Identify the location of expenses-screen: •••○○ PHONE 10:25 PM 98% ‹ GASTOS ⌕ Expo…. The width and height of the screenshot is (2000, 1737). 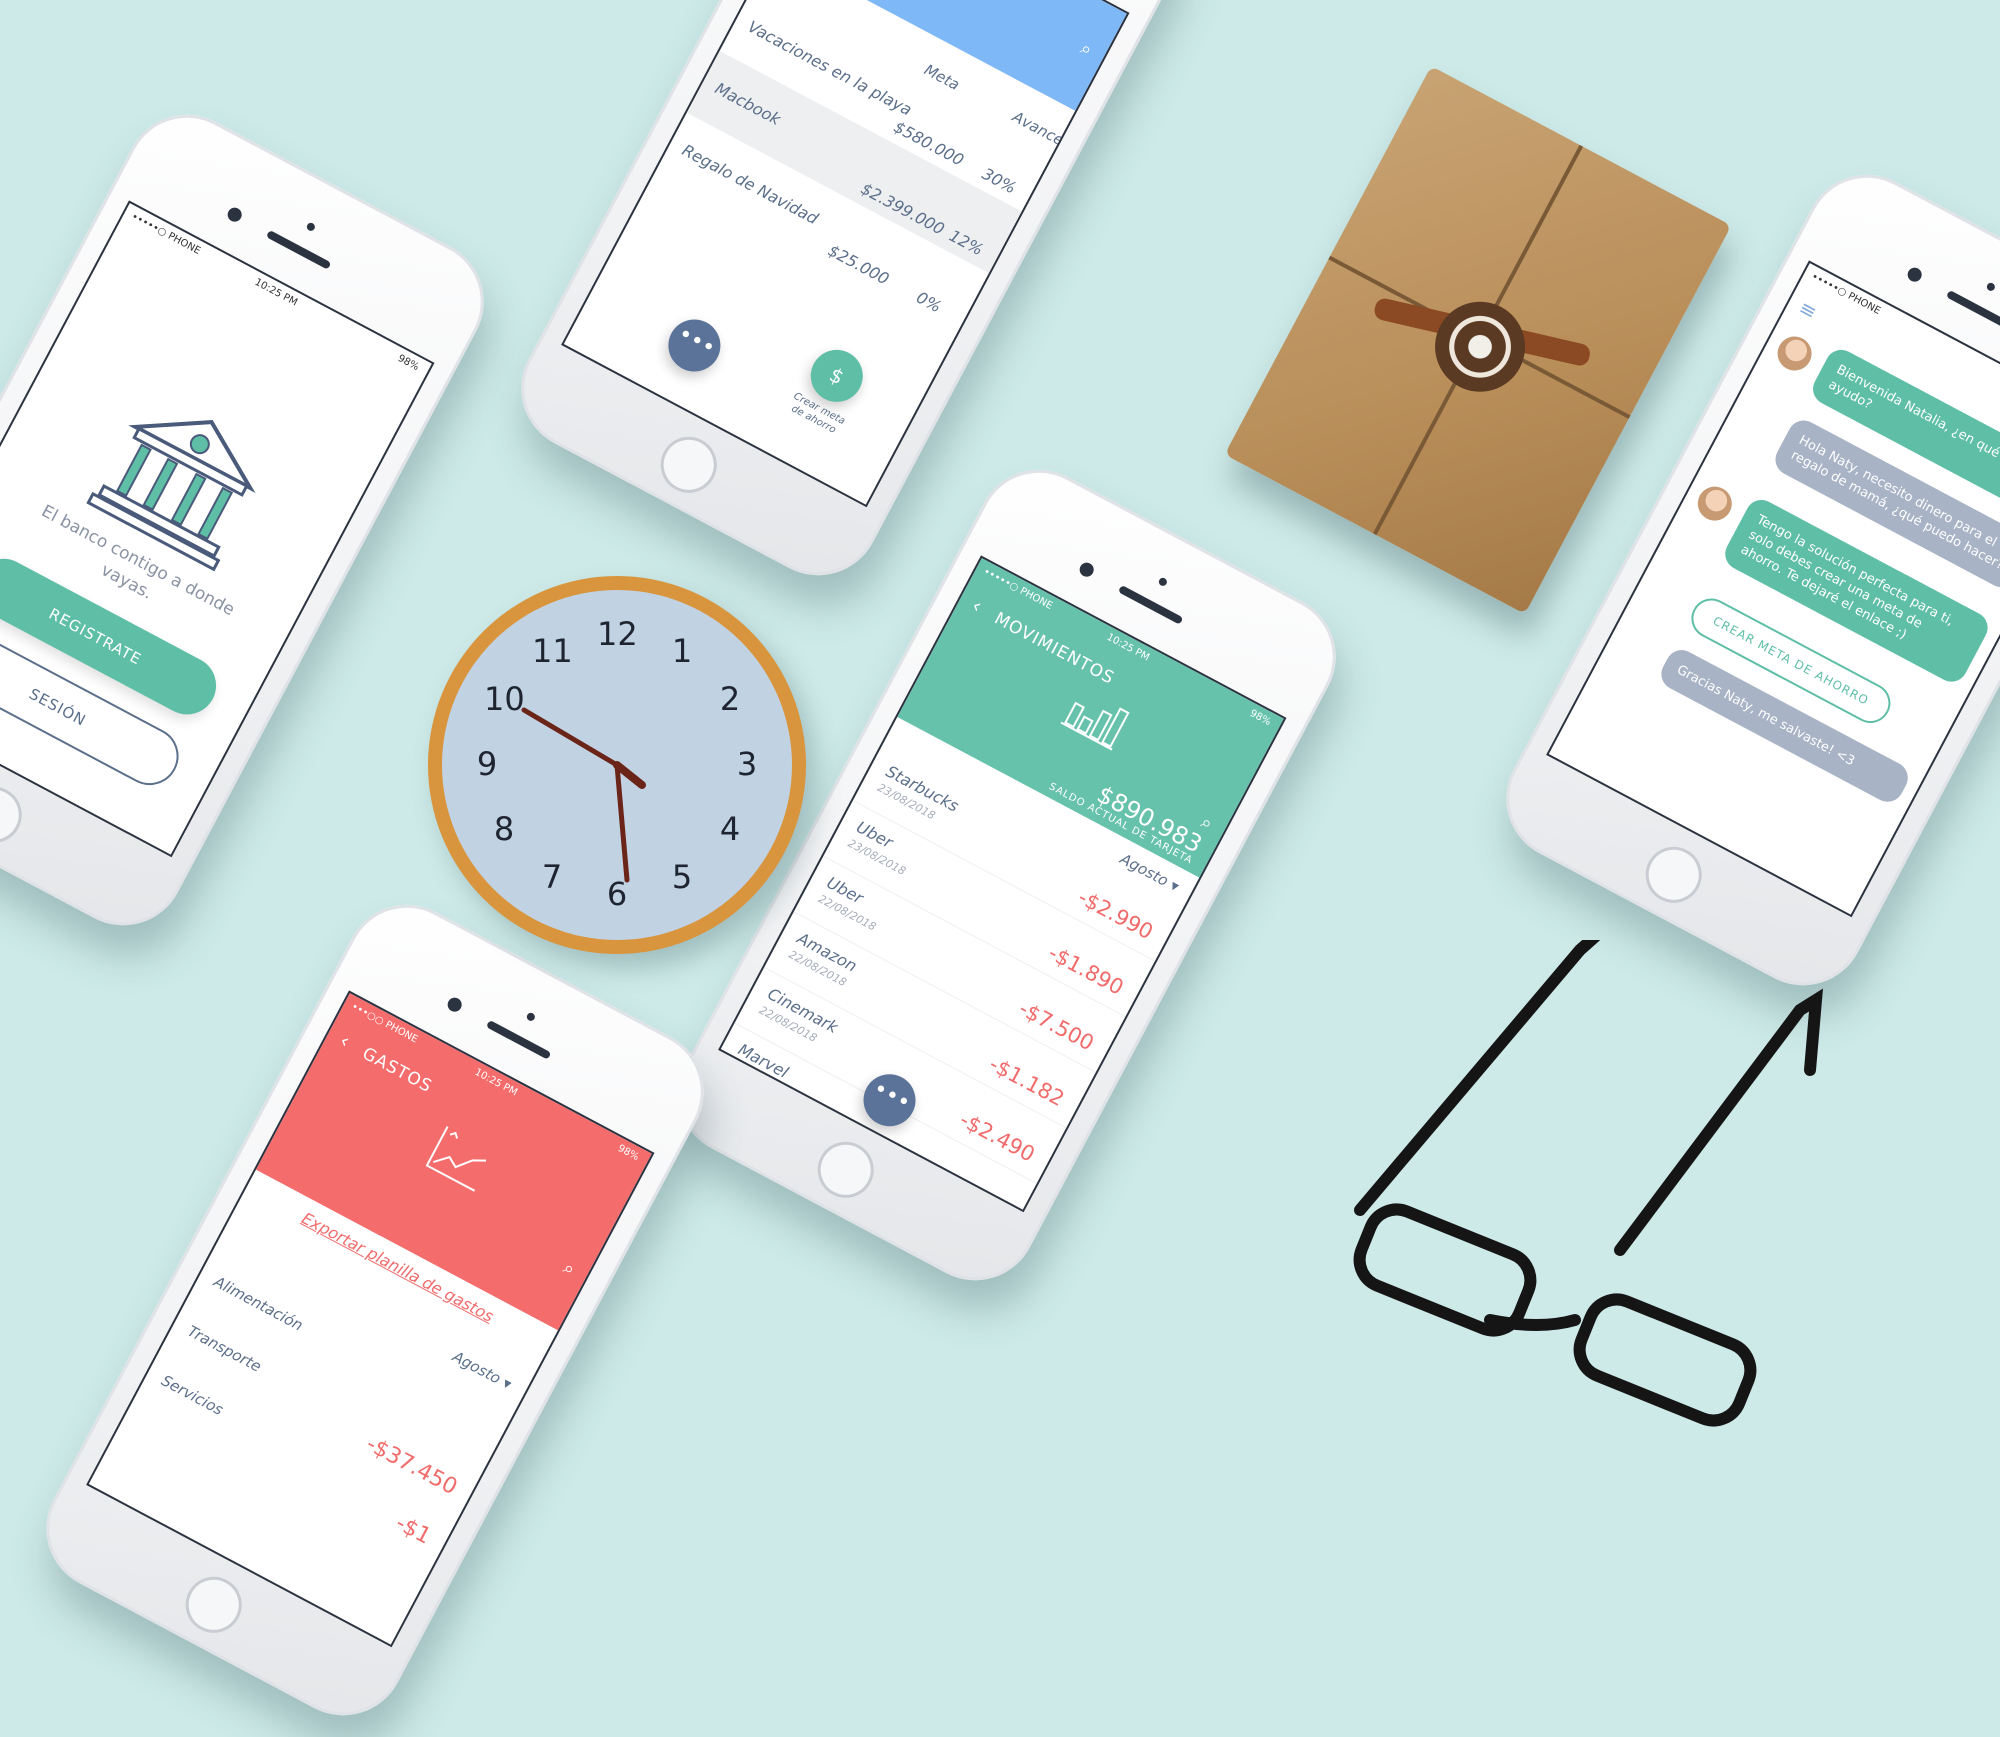
(370, 1319).